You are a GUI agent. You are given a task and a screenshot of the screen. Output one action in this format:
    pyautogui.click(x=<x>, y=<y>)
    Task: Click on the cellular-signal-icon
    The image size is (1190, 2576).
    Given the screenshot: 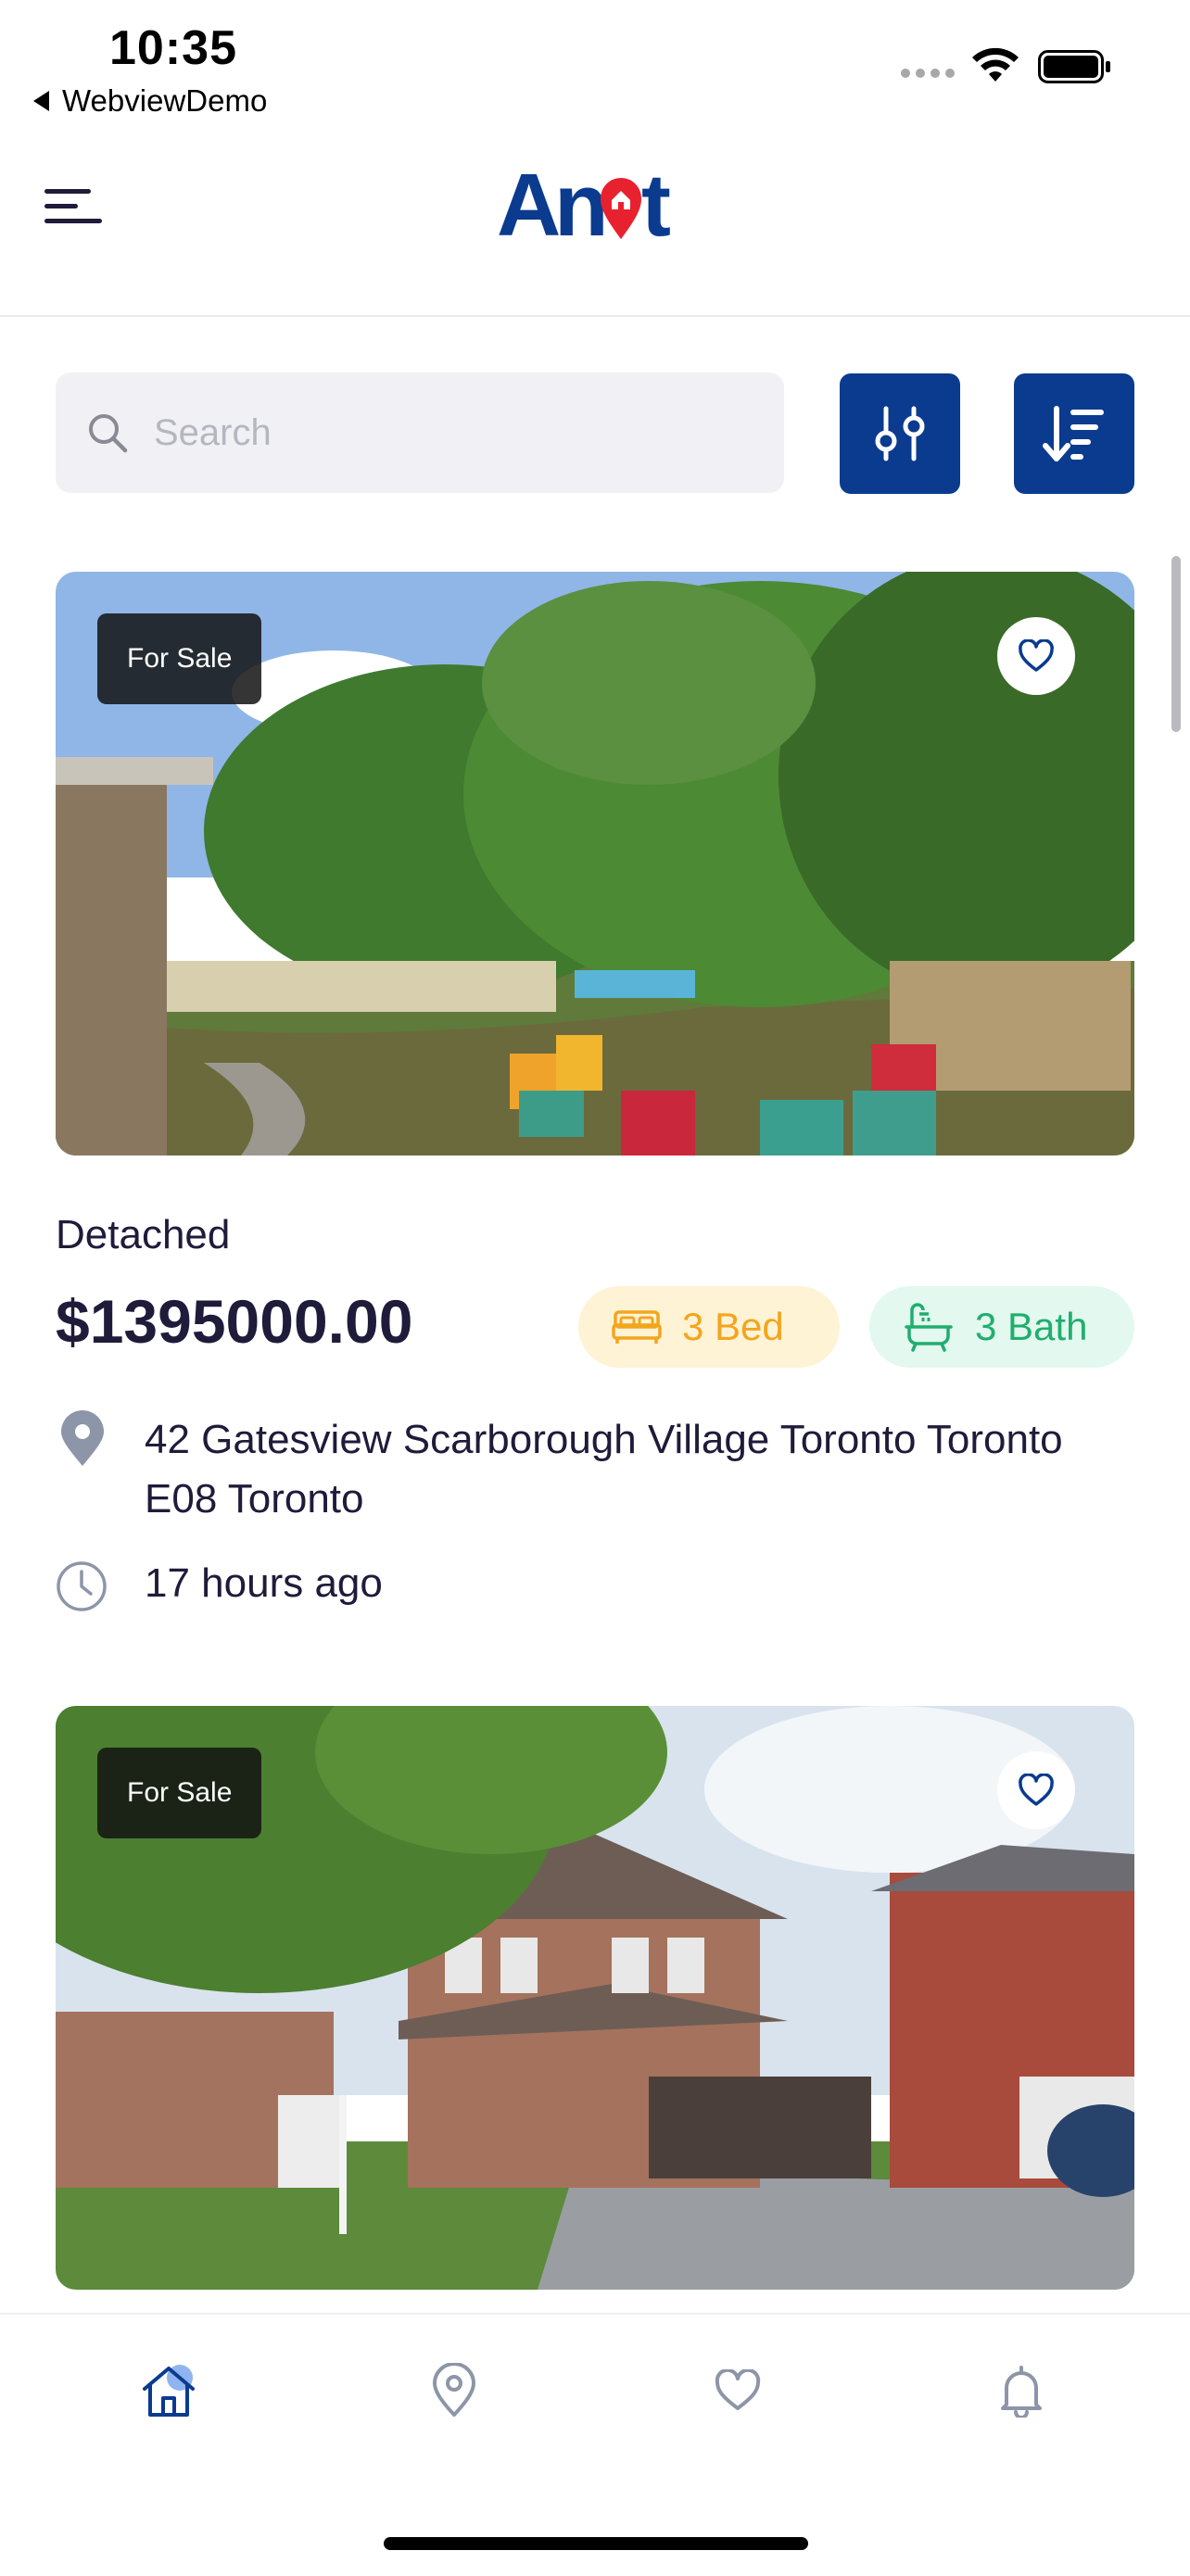 What is the action you would take?
    pyautogui.click(x=928, y=73)
    